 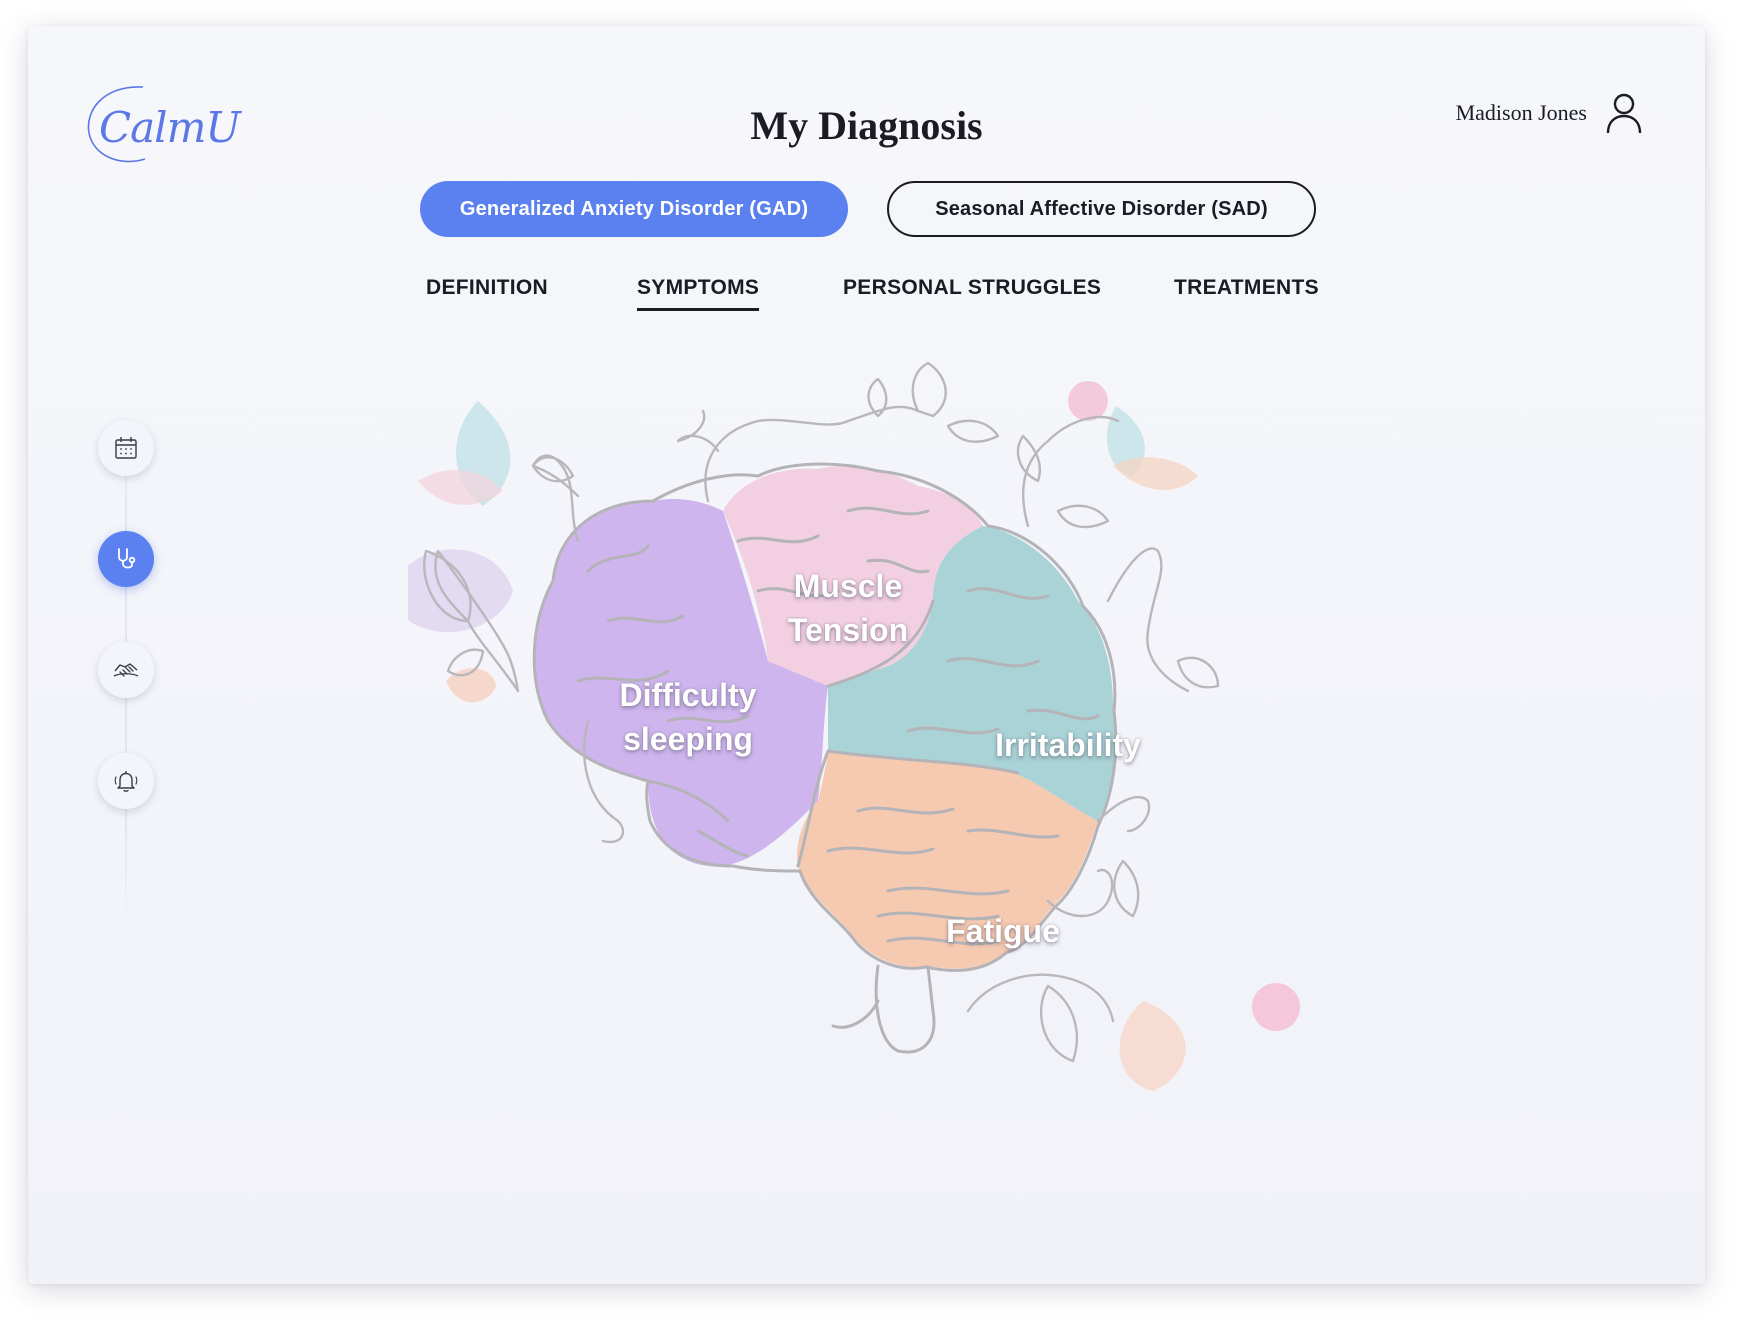 I want to click on sidebar-item-notifications, so click(x=126, y=781).